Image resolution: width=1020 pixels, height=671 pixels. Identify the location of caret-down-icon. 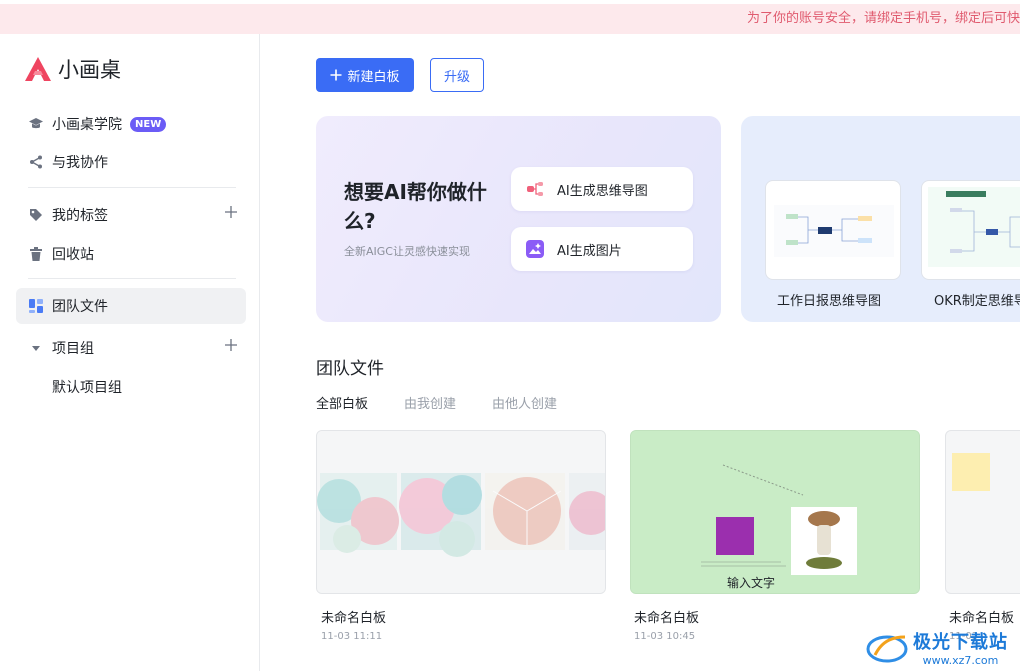
(36, 348).